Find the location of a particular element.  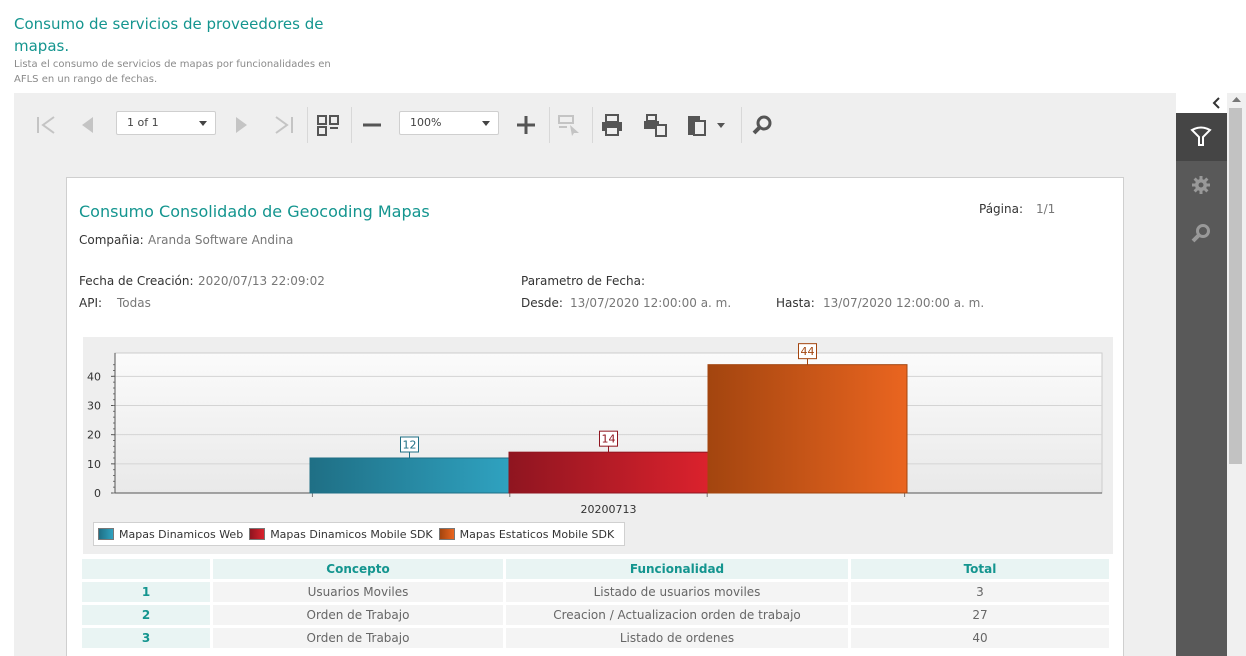

from-label: Desde: is located at coordinates (542, 303).